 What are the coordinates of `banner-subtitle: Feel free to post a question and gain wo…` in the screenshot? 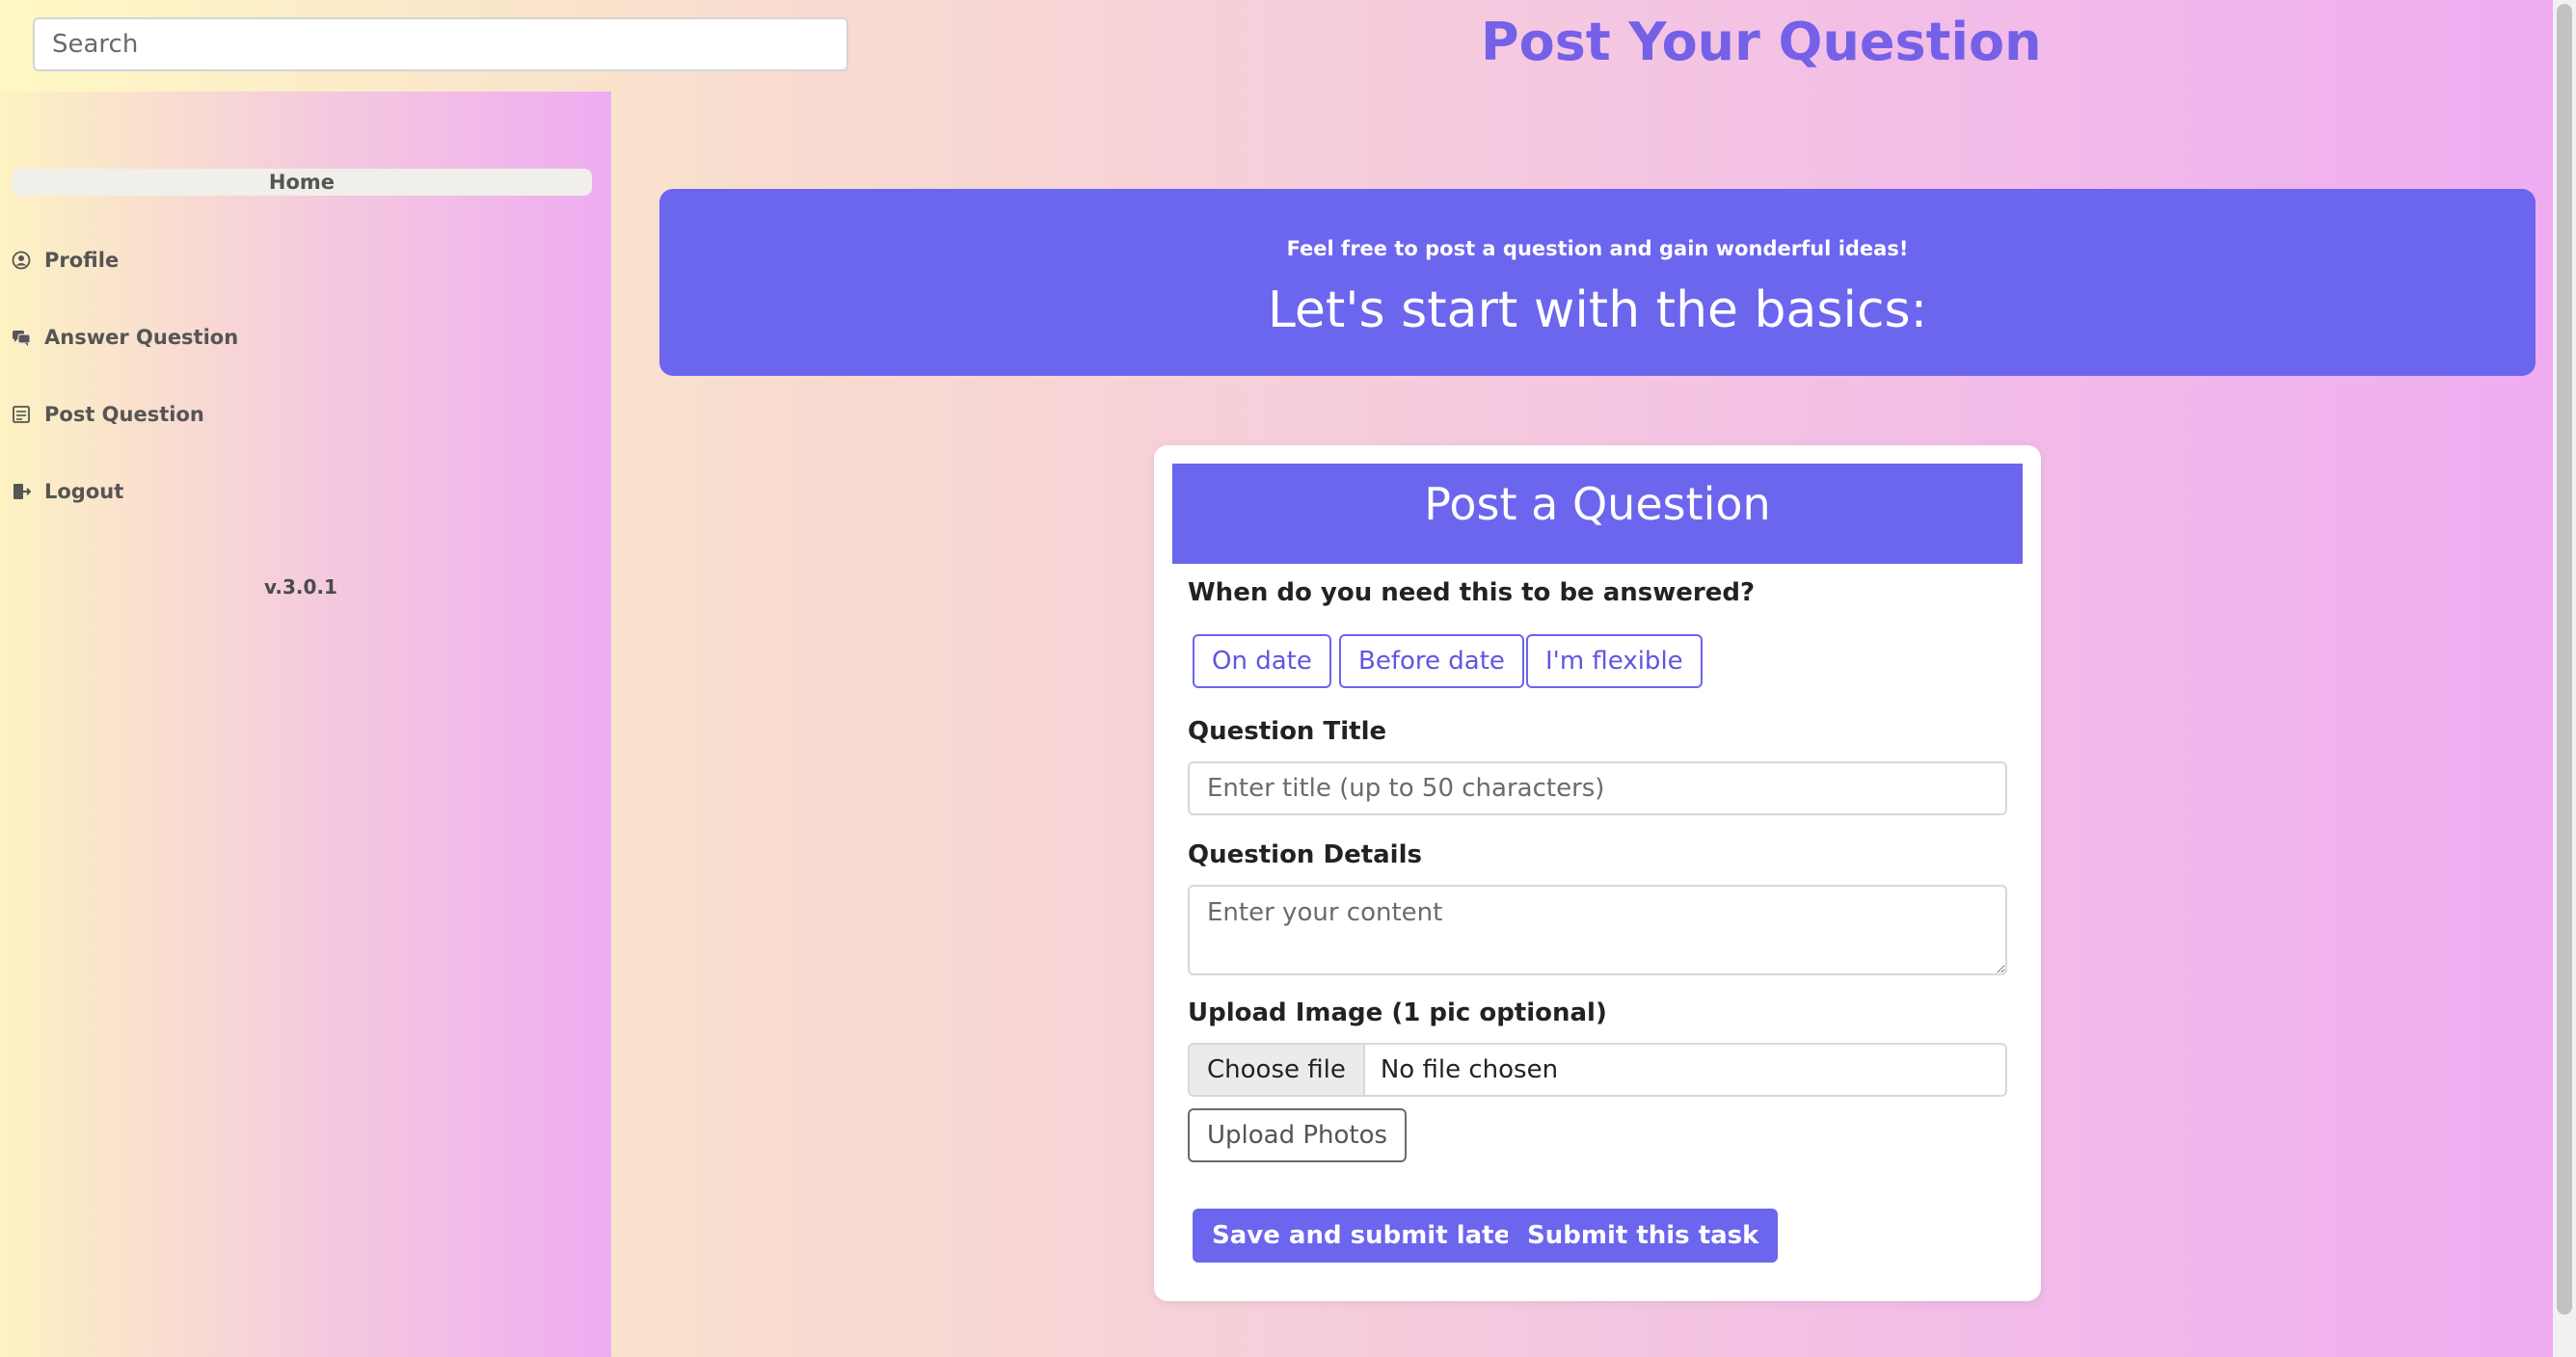 It's located at (1598, 248).